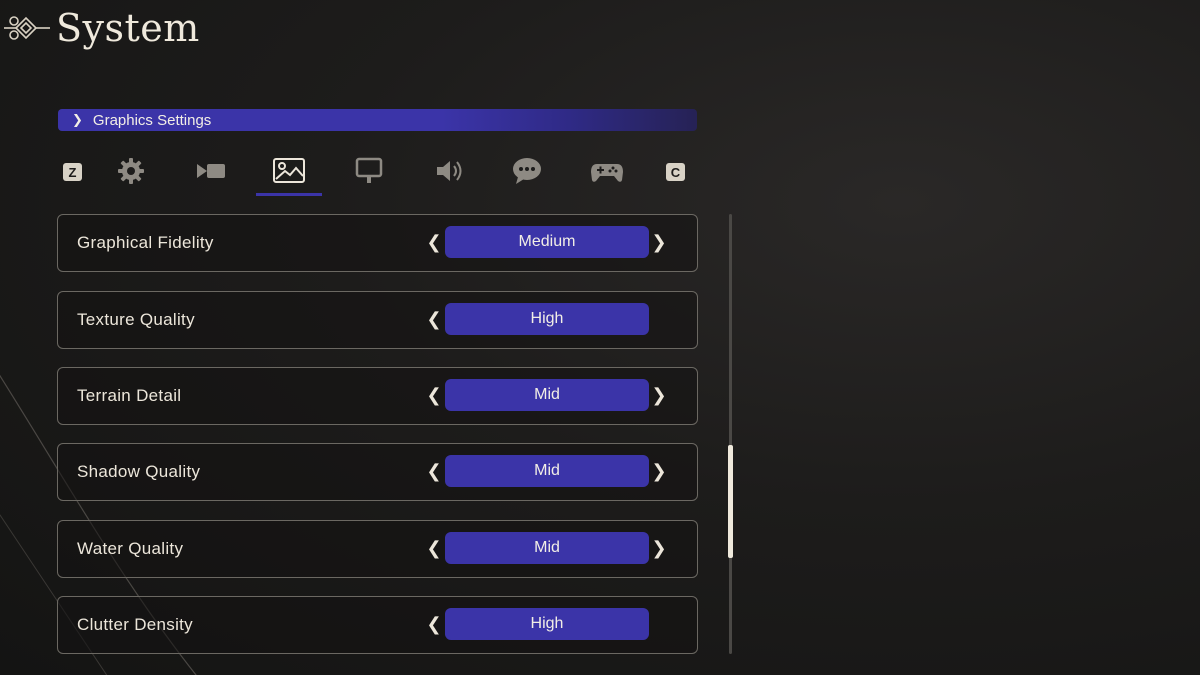 This screenshot has height=675, width=1200. I want to click on tab-audio, so click(449, 171).